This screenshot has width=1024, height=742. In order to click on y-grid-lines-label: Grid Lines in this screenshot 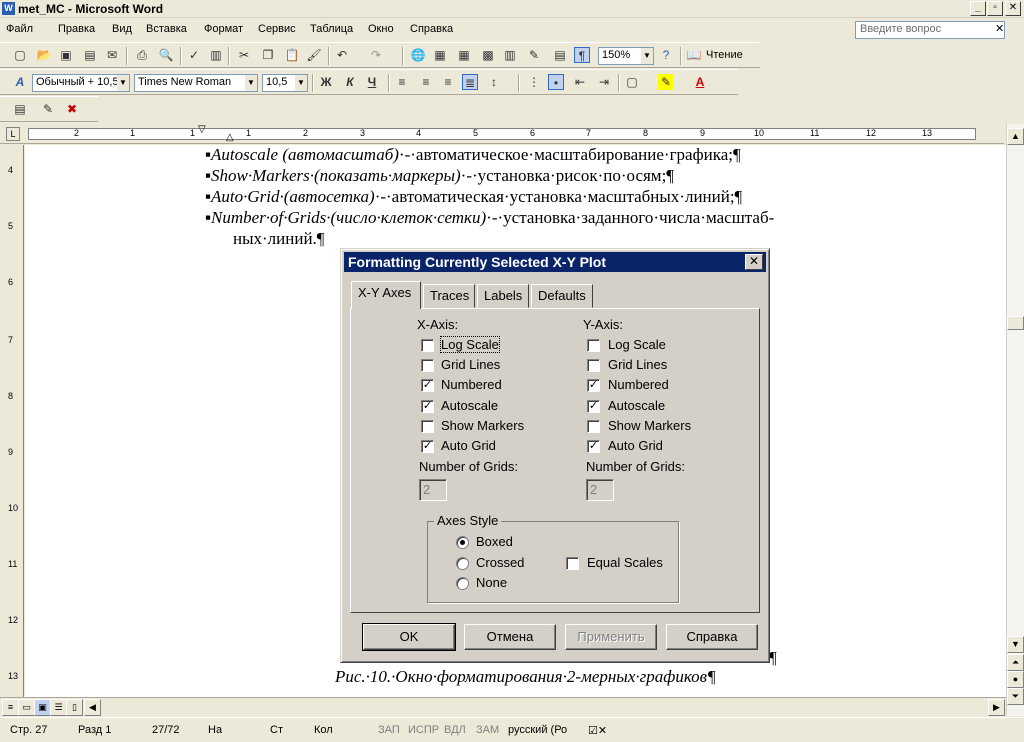, I will do `click(637, 364)`.